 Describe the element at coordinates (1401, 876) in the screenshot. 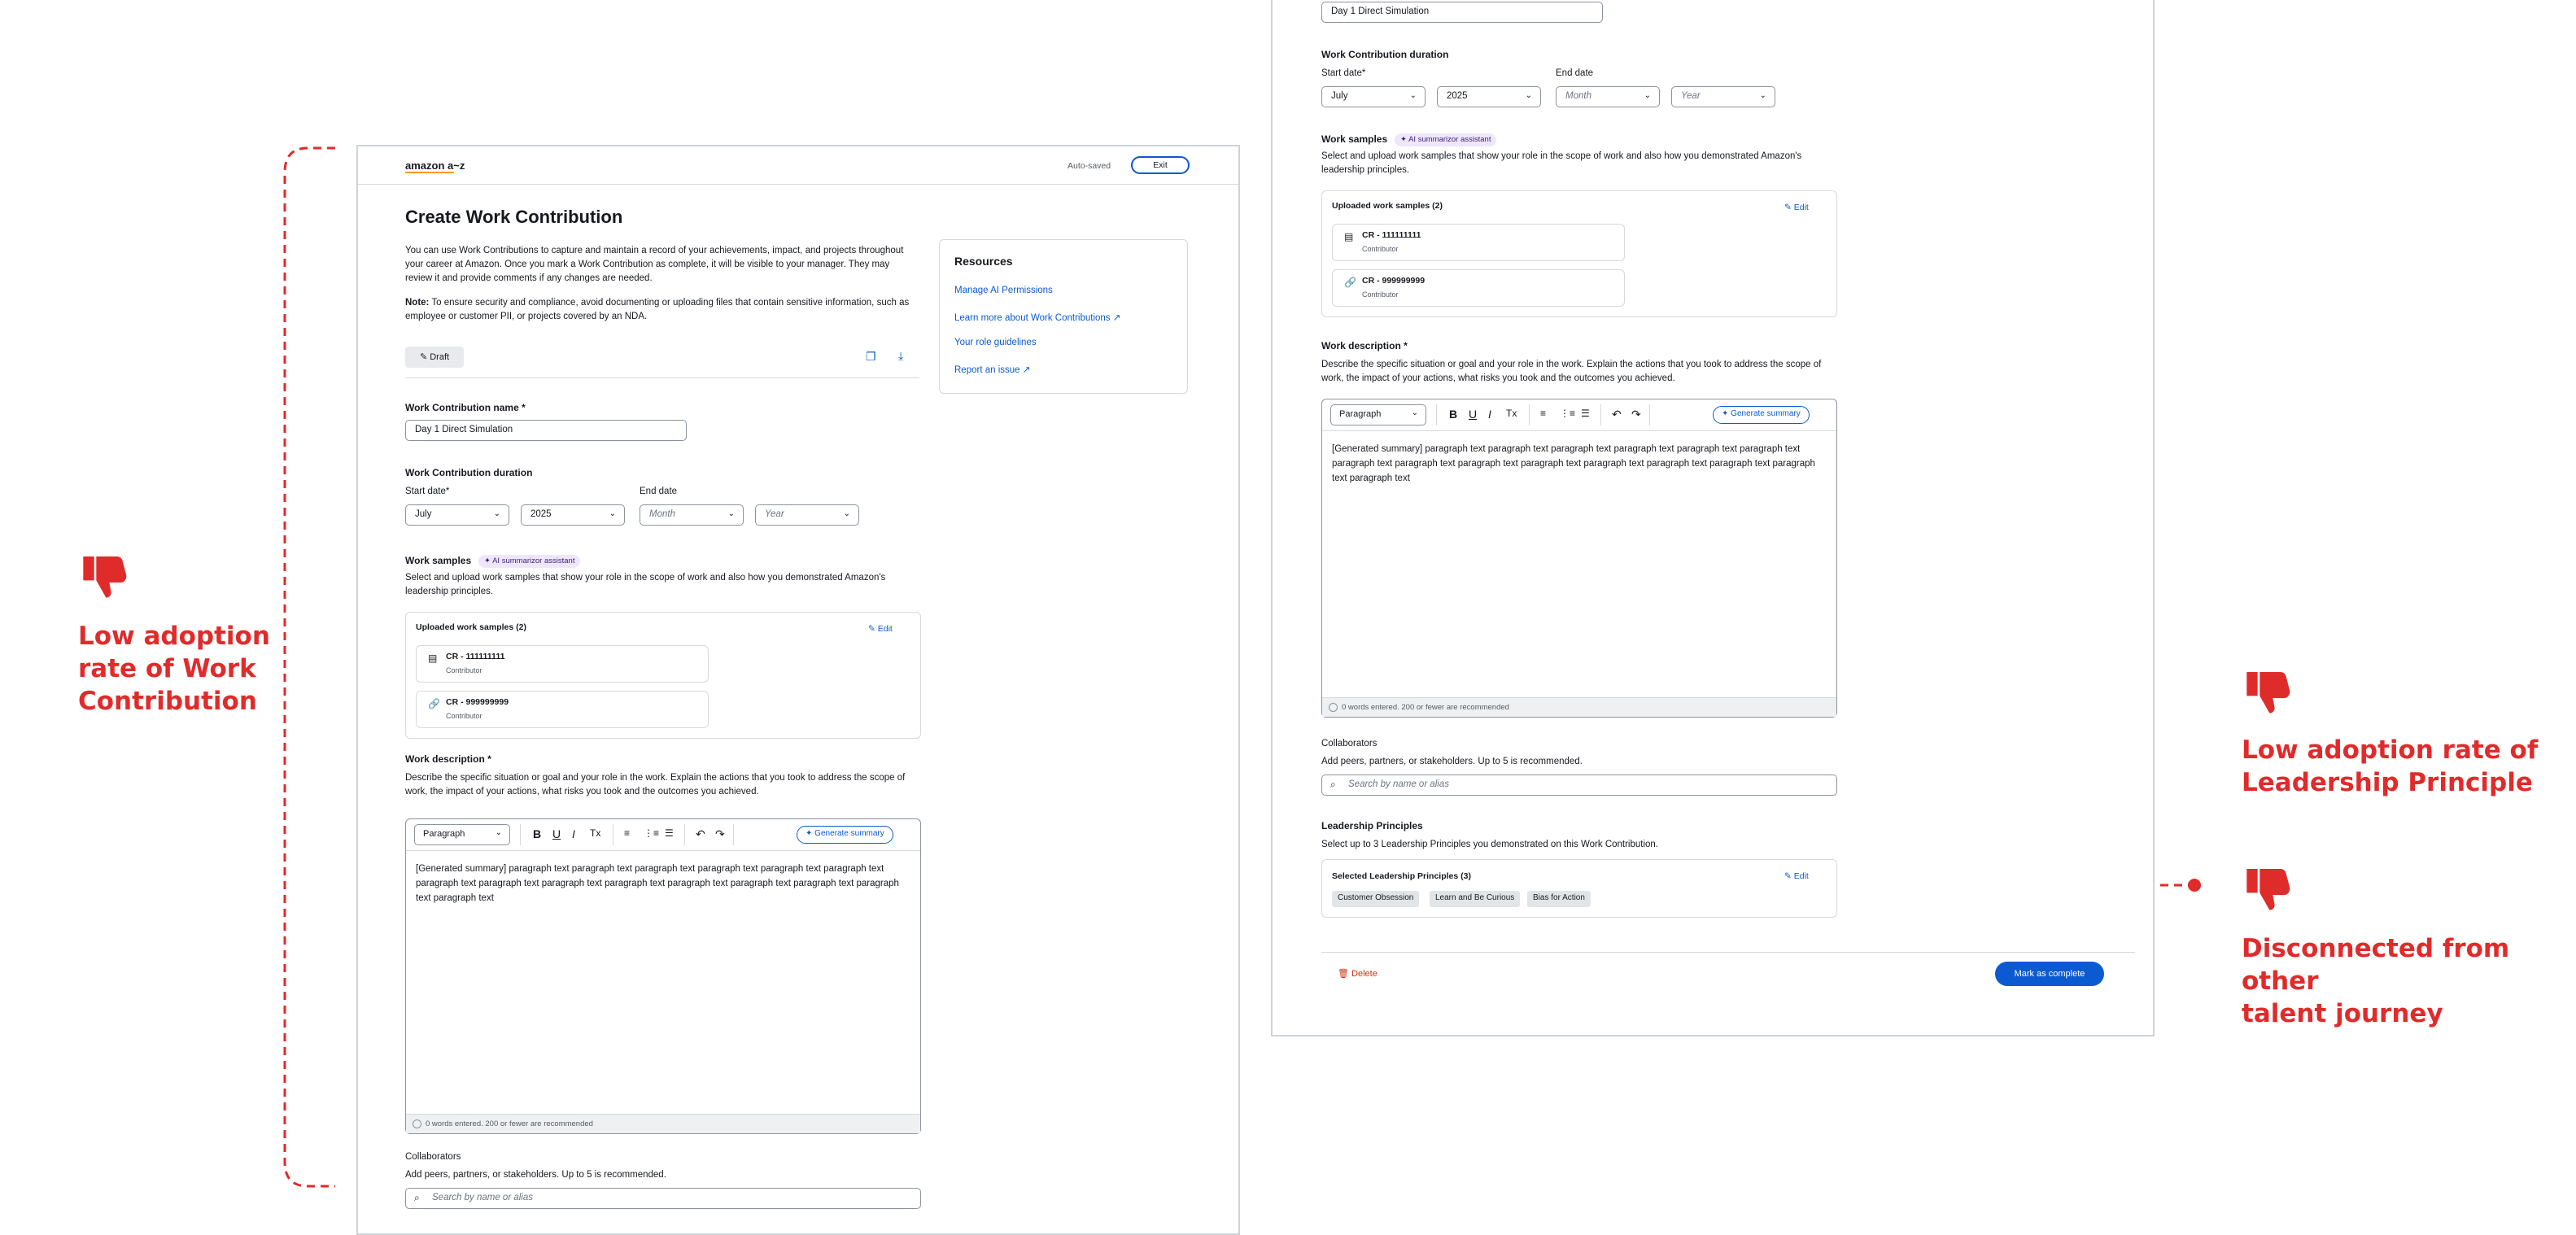

I see `lp-selected-title: Selected Leadership Principles (3)` at that location.